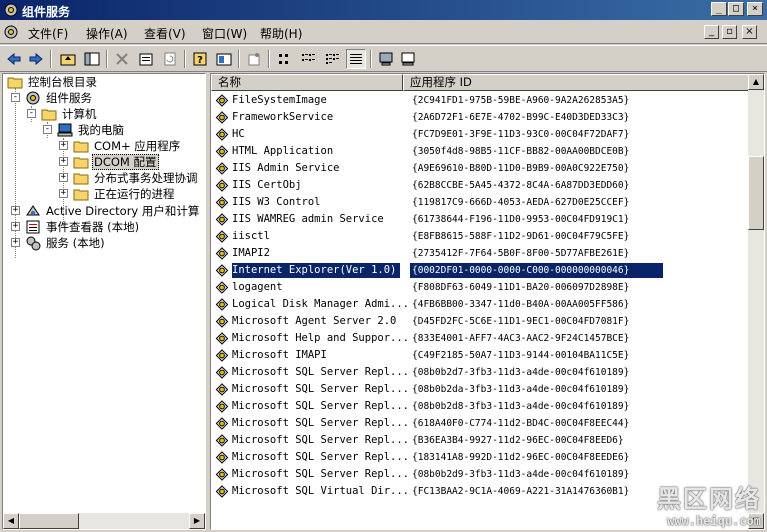 This screenshot has height=532, width=767. What do you see at coordinates (332, 59) in the screenshot?
I see `list-view-icon` at bounding box center [332, 59].